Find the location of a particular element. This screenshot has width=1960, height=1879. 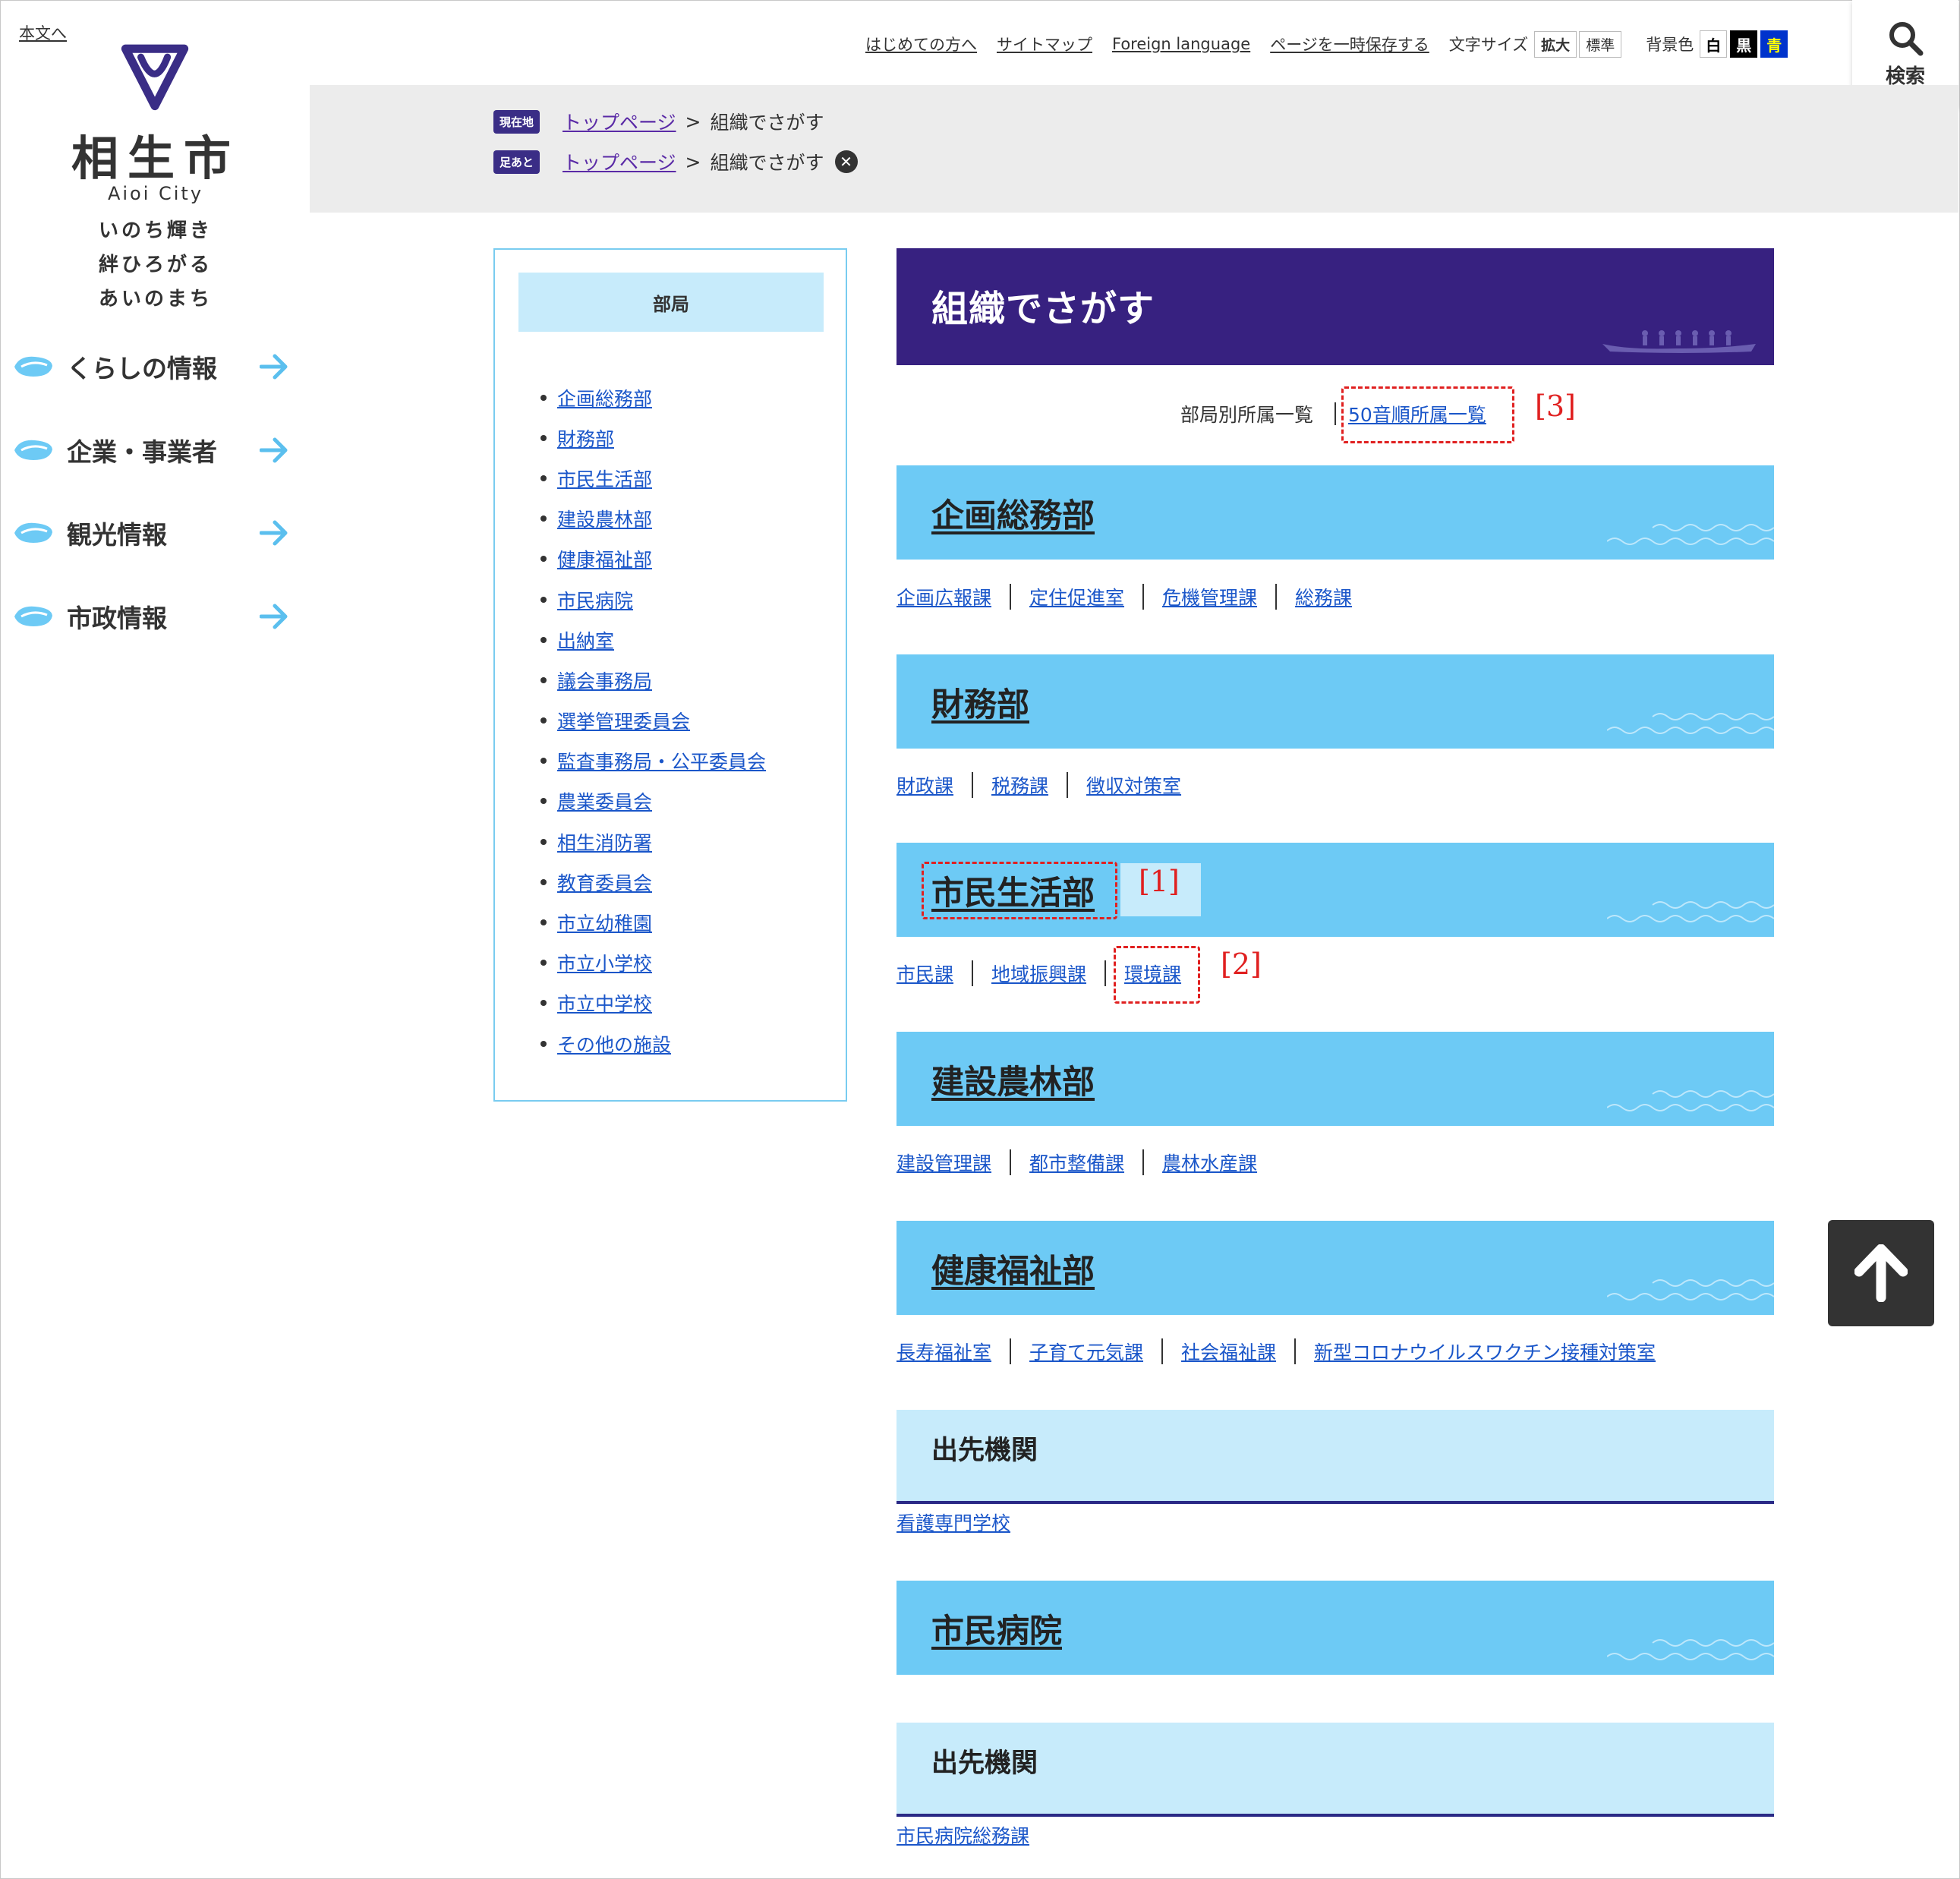

global-nav-label: 市政情報 is located at coordinates (117, 618).